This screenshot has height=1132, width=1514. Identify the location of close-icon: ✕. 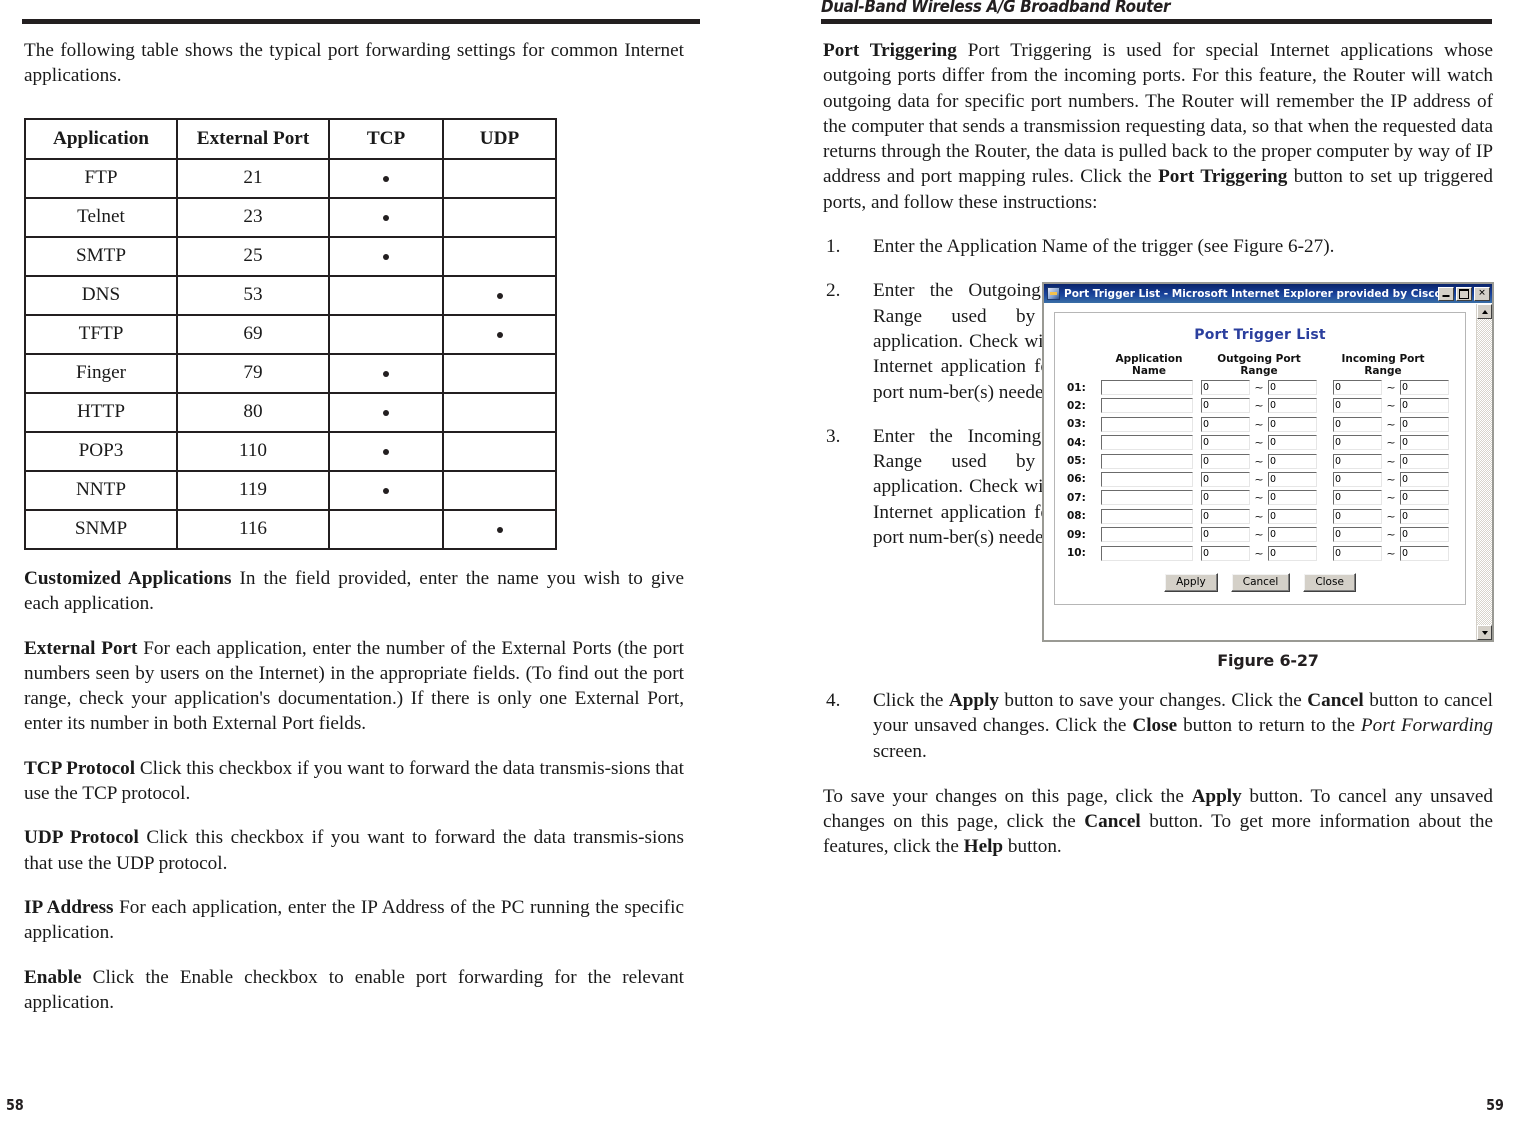
(1482, 293).